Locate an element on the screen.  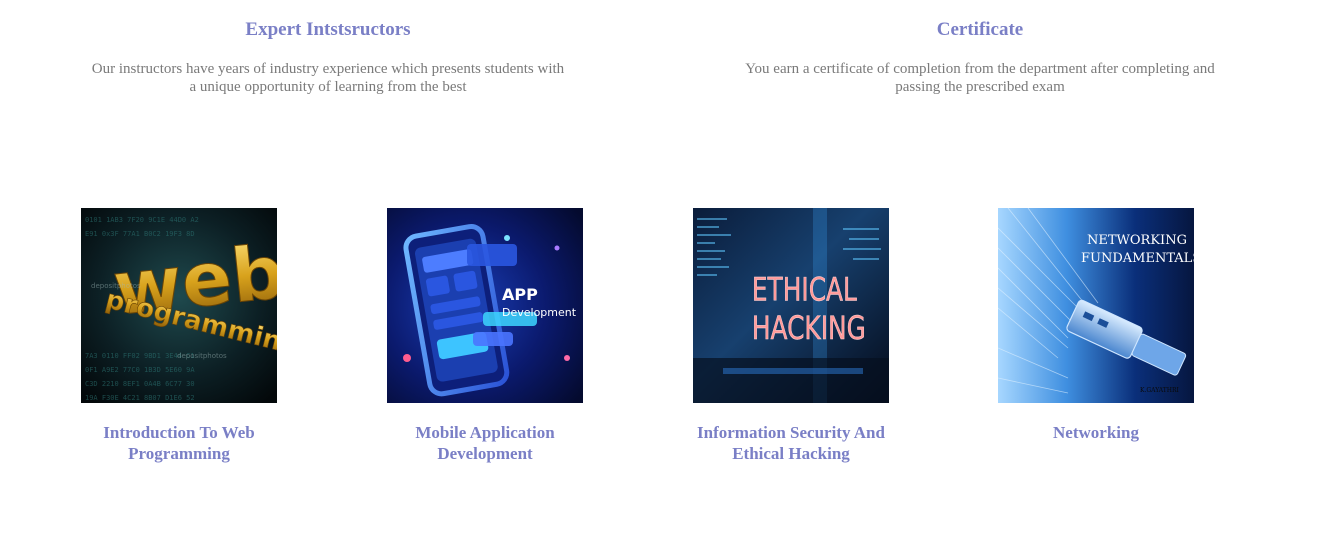
feature-title: Certificate is located at coordinates (980, 29).